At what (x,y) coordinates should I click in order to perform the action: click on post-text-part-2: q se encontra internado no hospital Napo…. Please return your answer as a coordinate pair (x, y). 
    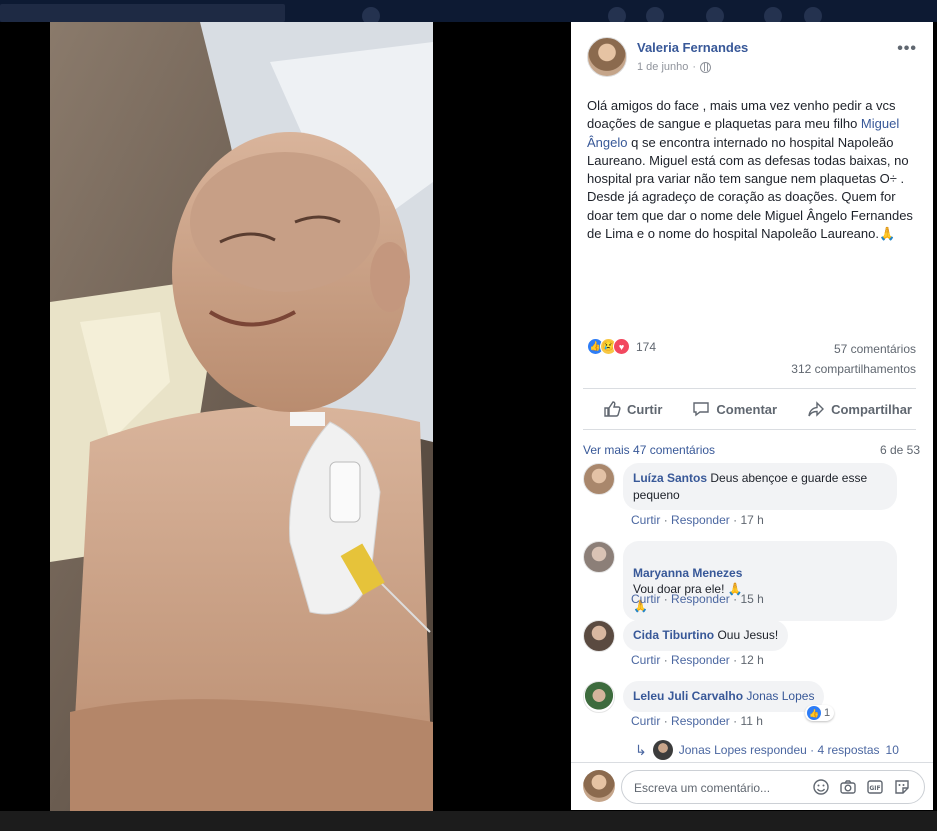
    Looking at the image, I should click on (750, 188).